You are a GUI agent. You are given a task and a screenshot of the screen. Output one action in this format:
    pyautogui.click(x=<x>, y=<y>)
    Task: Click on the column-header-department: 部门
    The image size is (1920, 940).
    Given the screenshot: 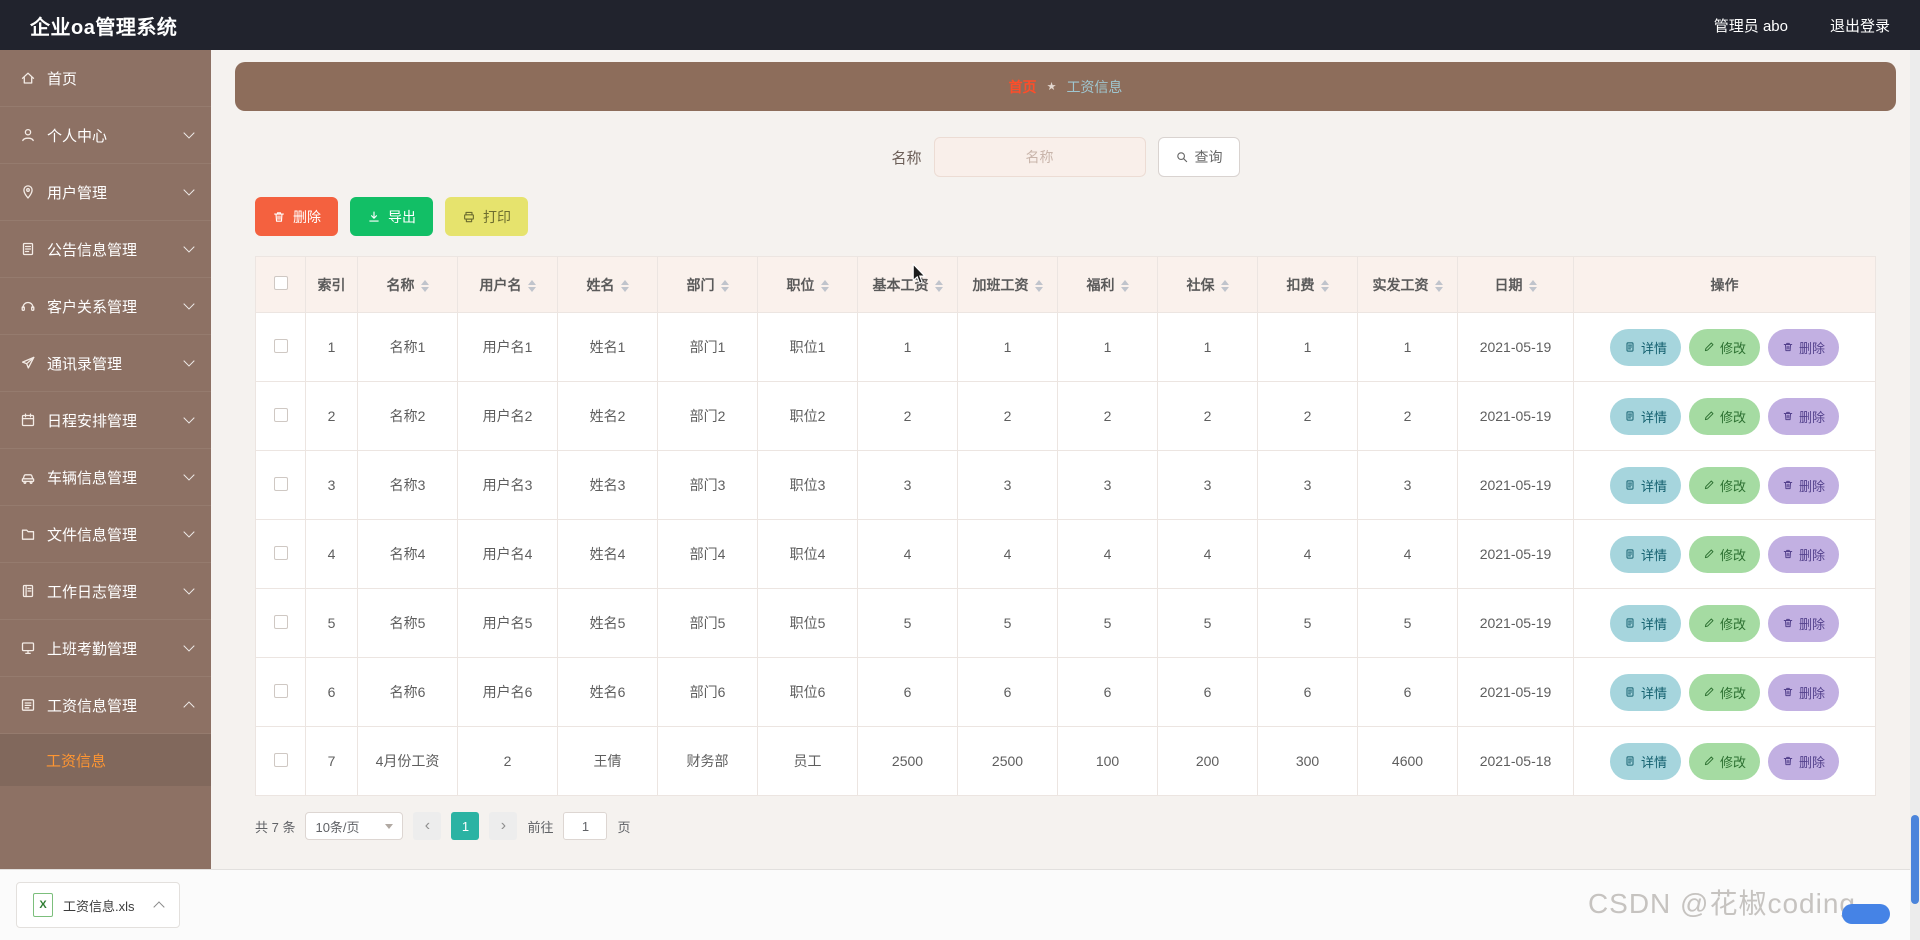 What is the action you would take?
    pyautogui.click(x=707, y=284)
    